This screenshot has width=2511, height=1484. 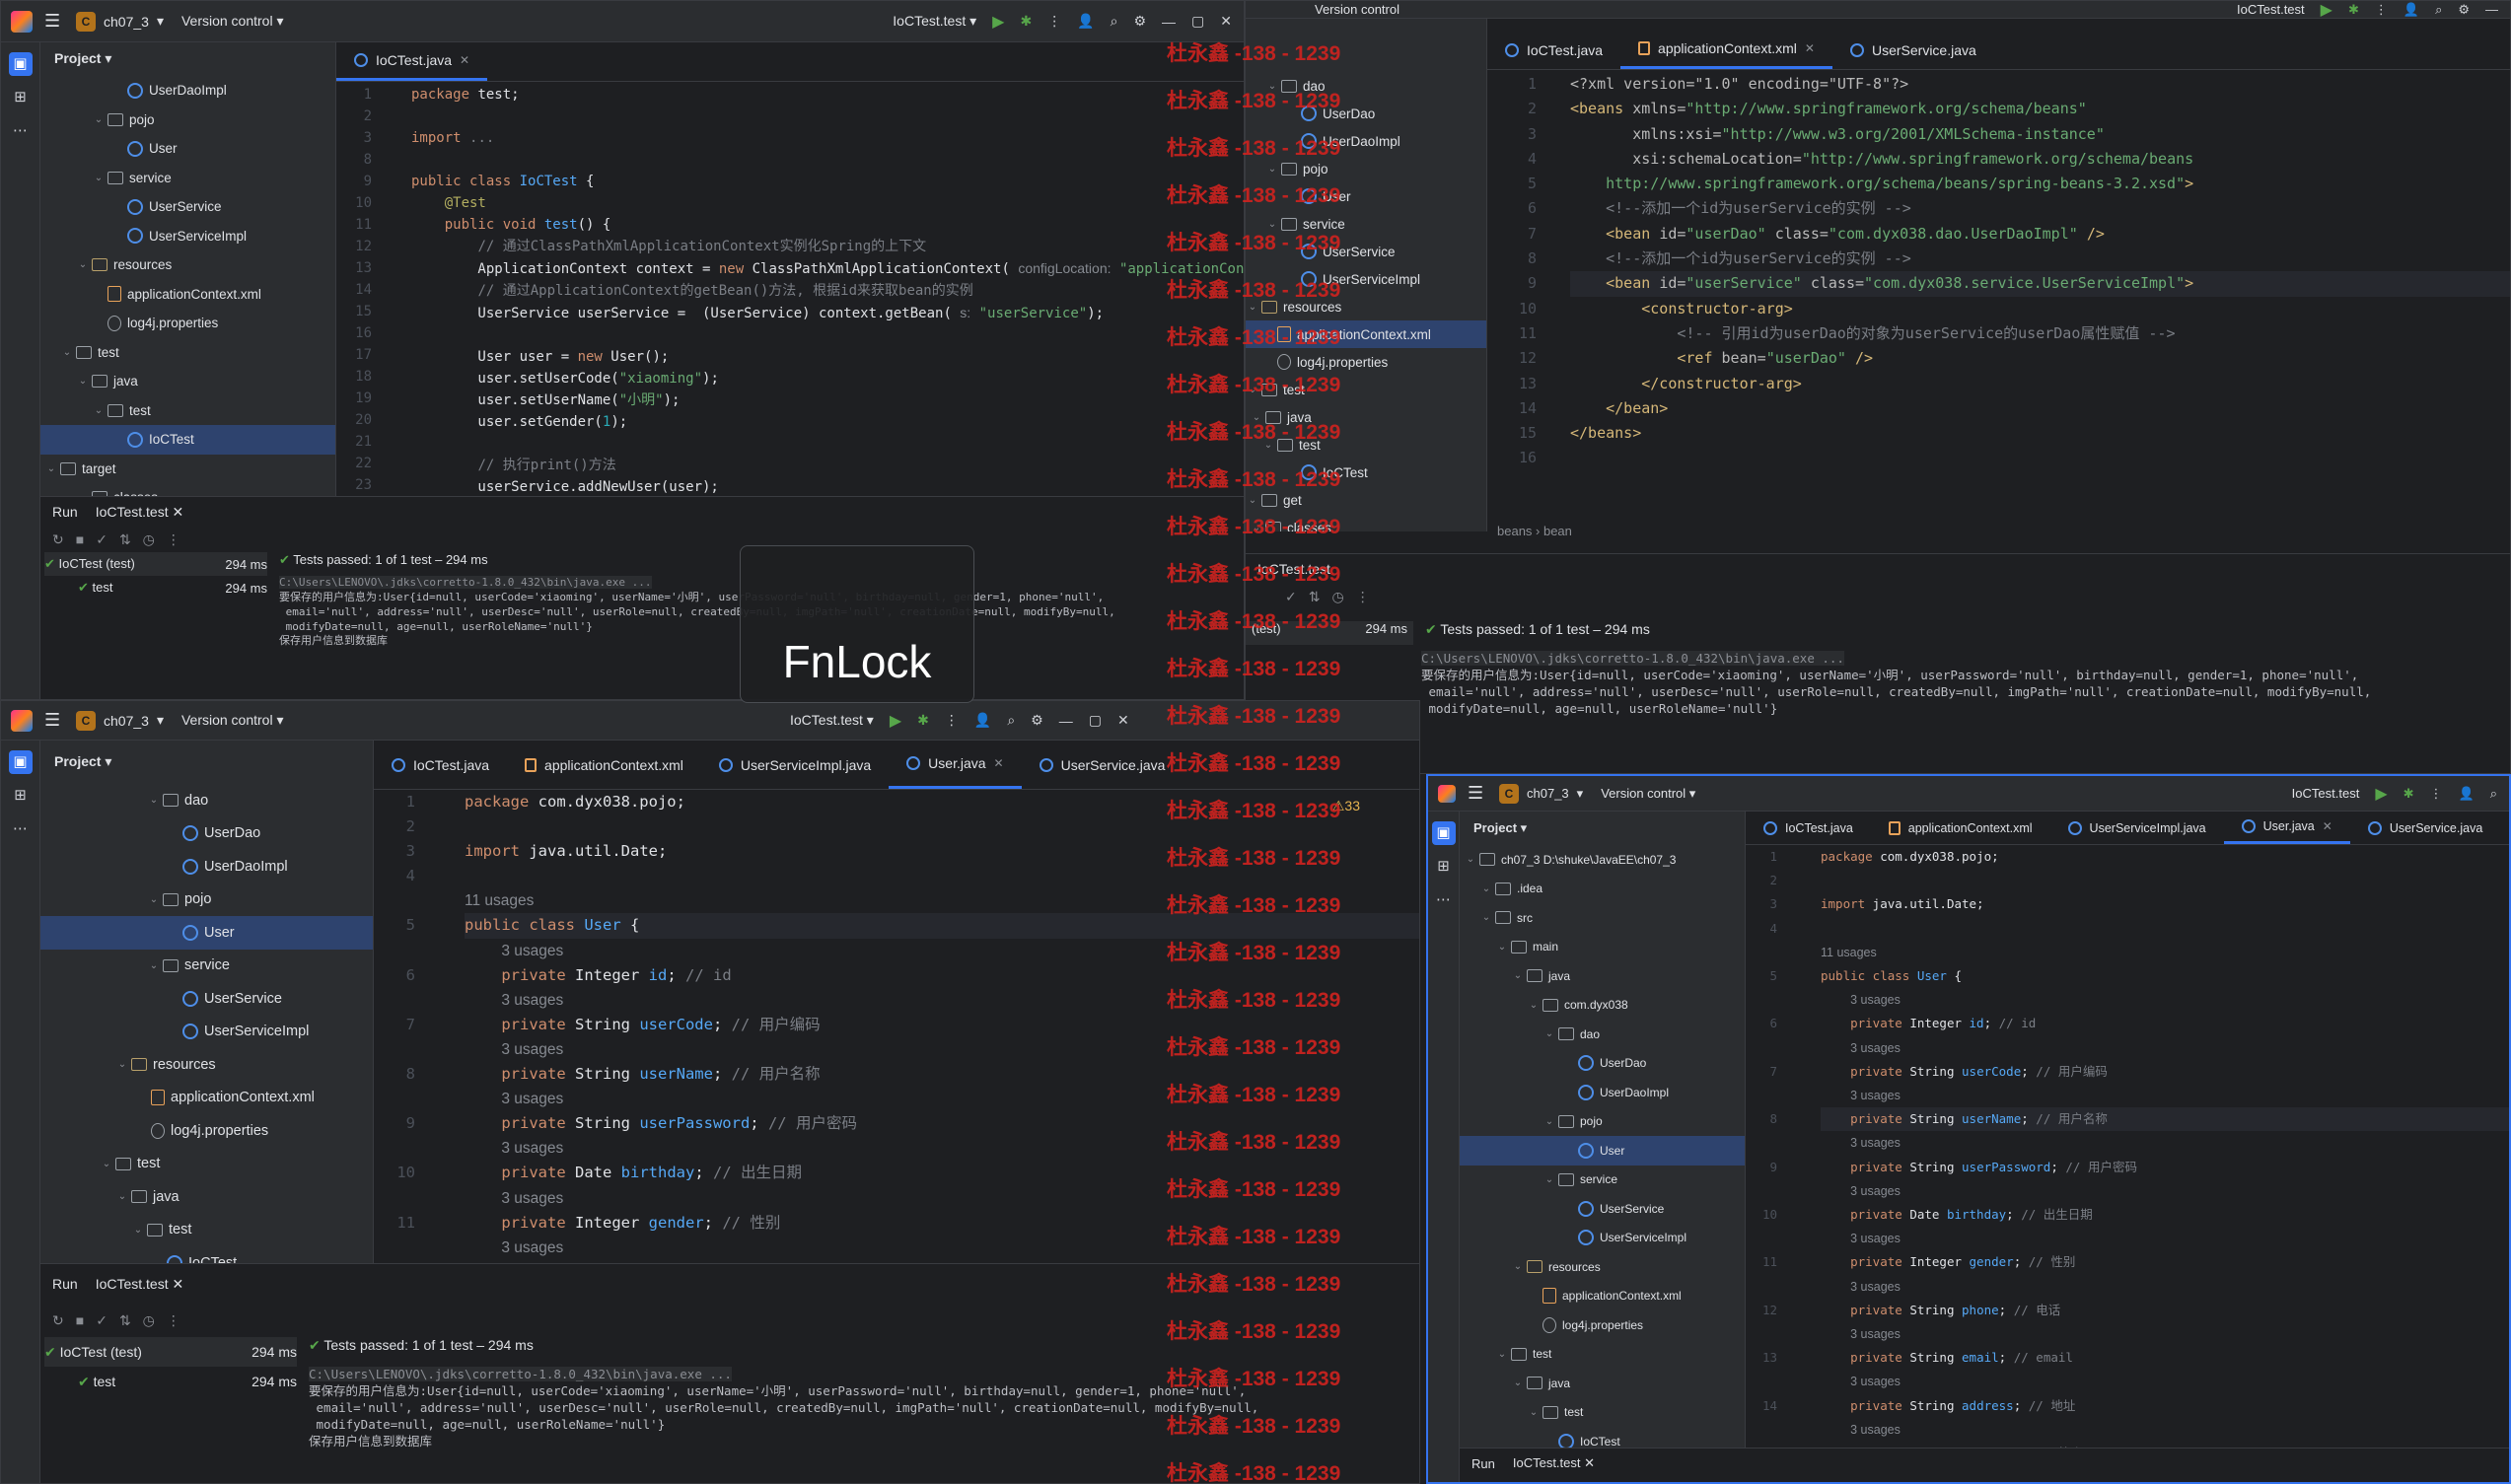 I want to click on tree-node: ⌄ pojo, so click(x=1602, y=1122).